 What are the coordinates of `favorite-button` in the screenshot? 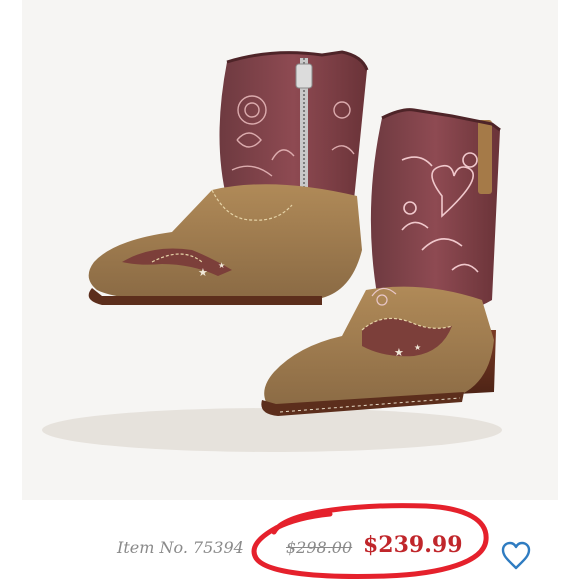 It's located at (516, 556).